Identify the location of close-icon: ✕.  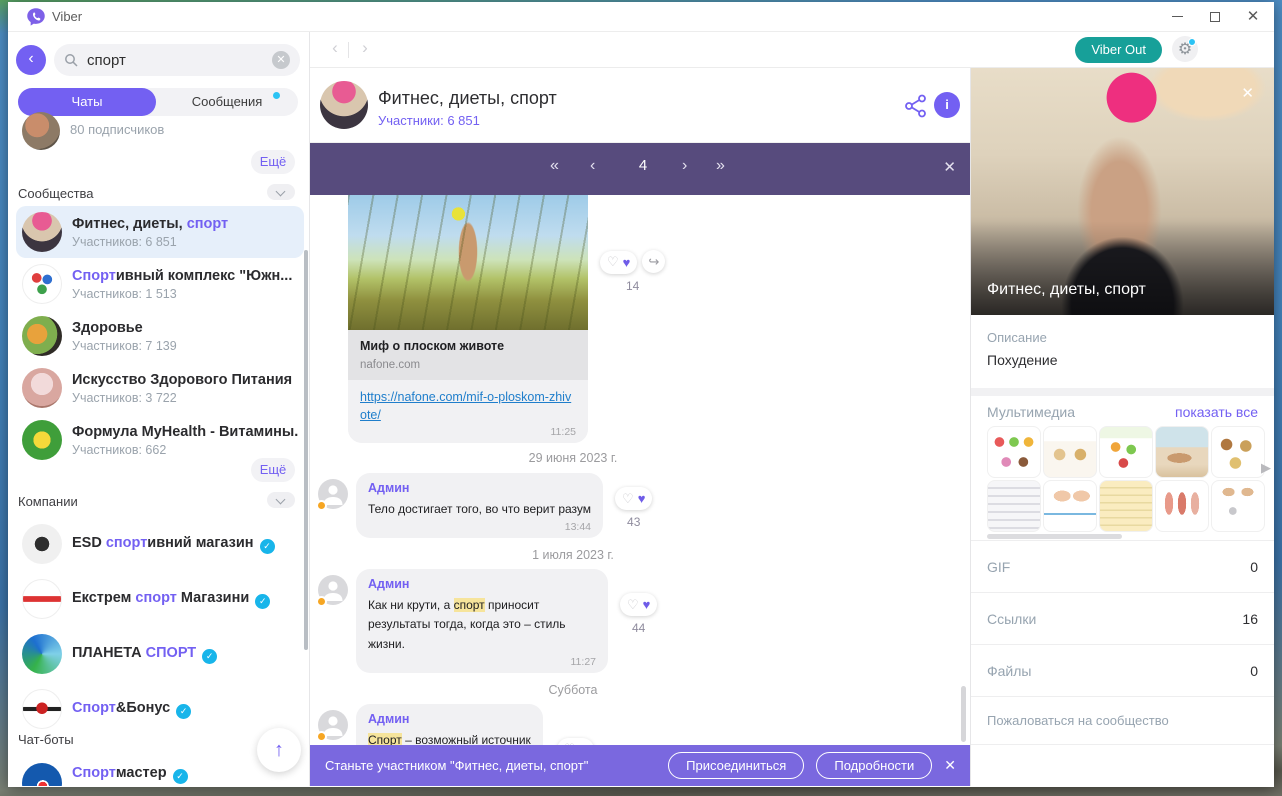
(1253, 16).